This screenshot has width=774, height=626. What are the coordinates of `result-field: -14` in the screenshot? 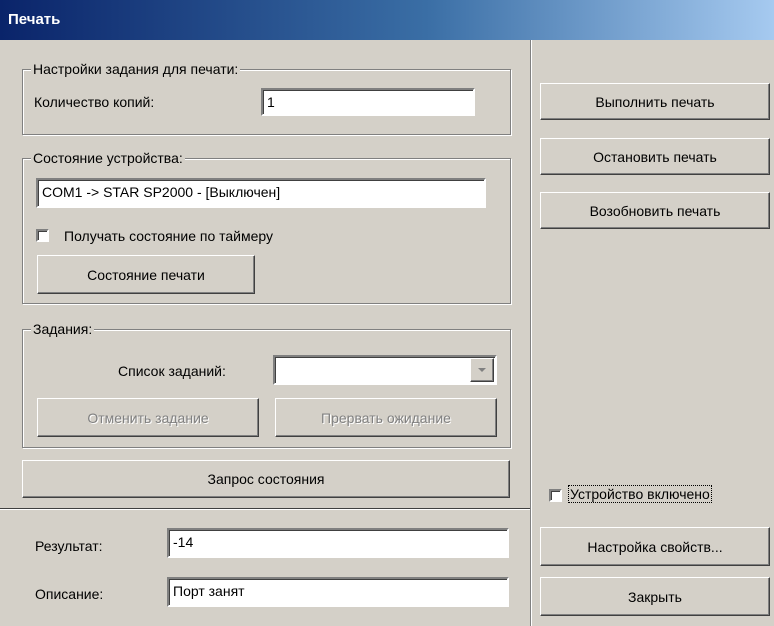 It's located at (338, 543).